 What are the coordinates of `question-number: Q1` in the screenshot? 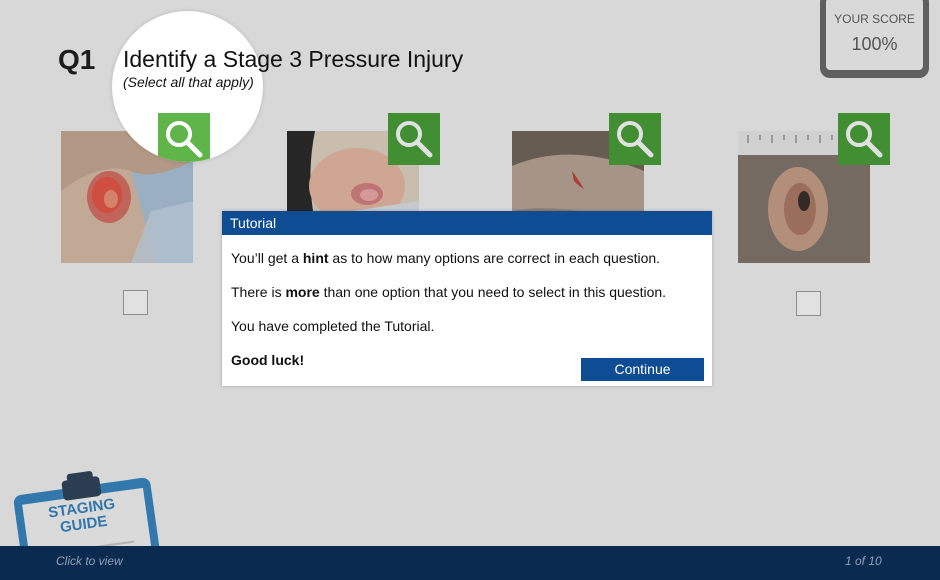 It's located at (77, 59).